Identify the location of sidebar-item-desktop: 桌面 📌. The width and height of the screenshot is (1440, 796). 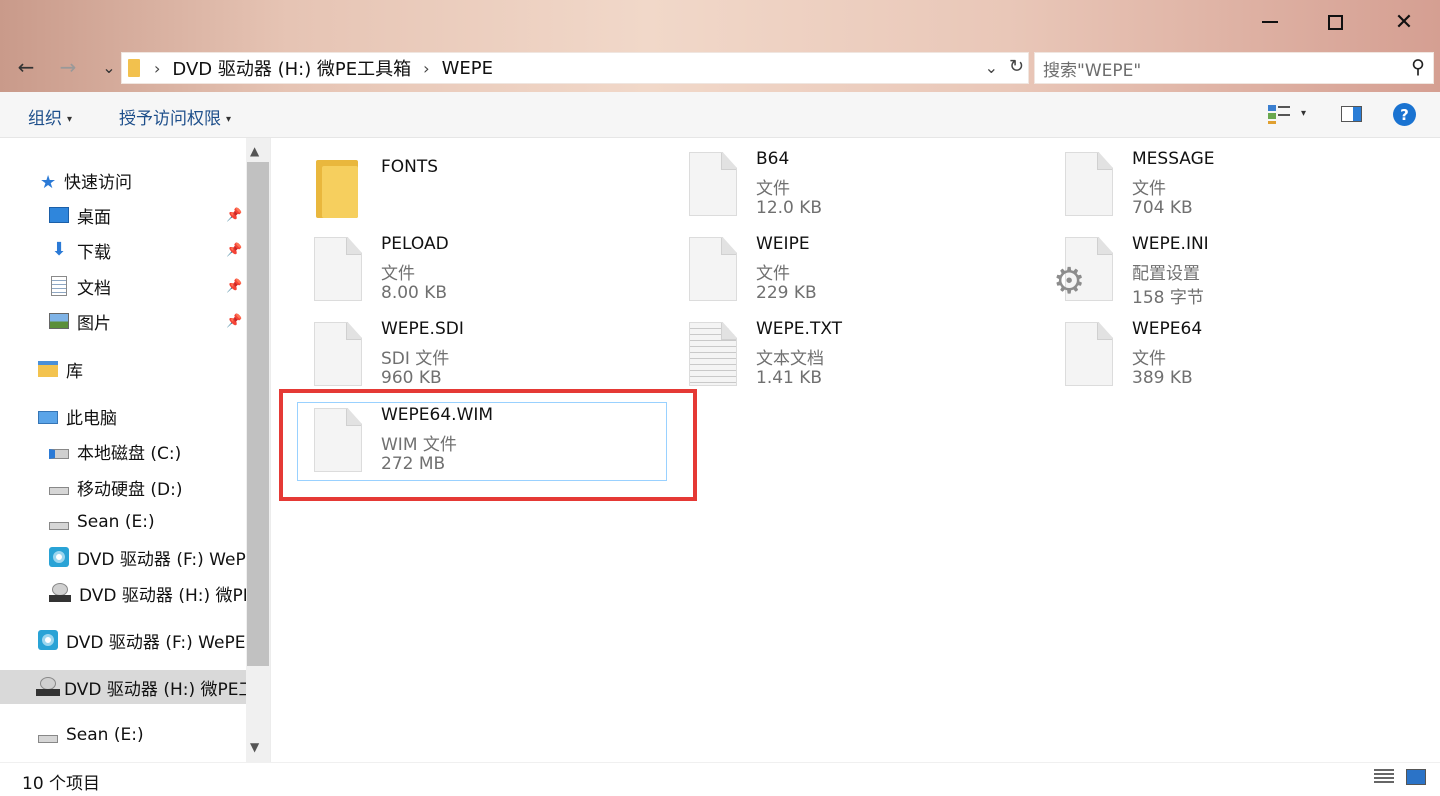
(123, 215).